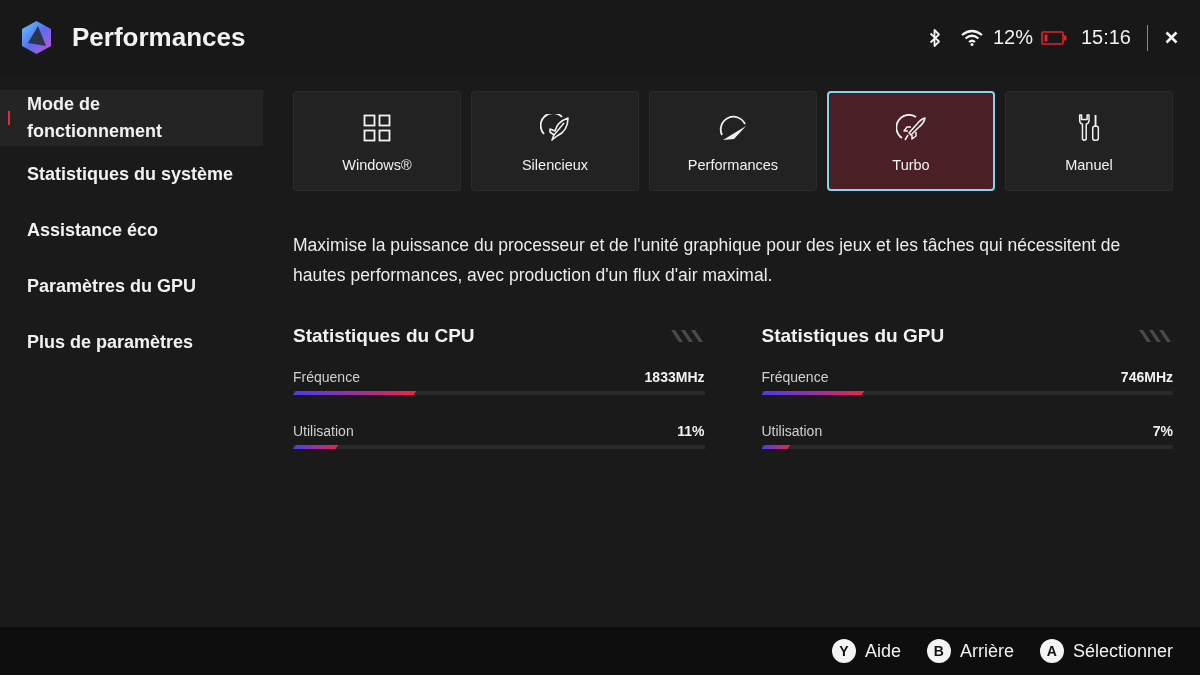  Describe the element at coordinates (1051, 651) in the screenshot. I see `controller-key-icon: A` at that location.